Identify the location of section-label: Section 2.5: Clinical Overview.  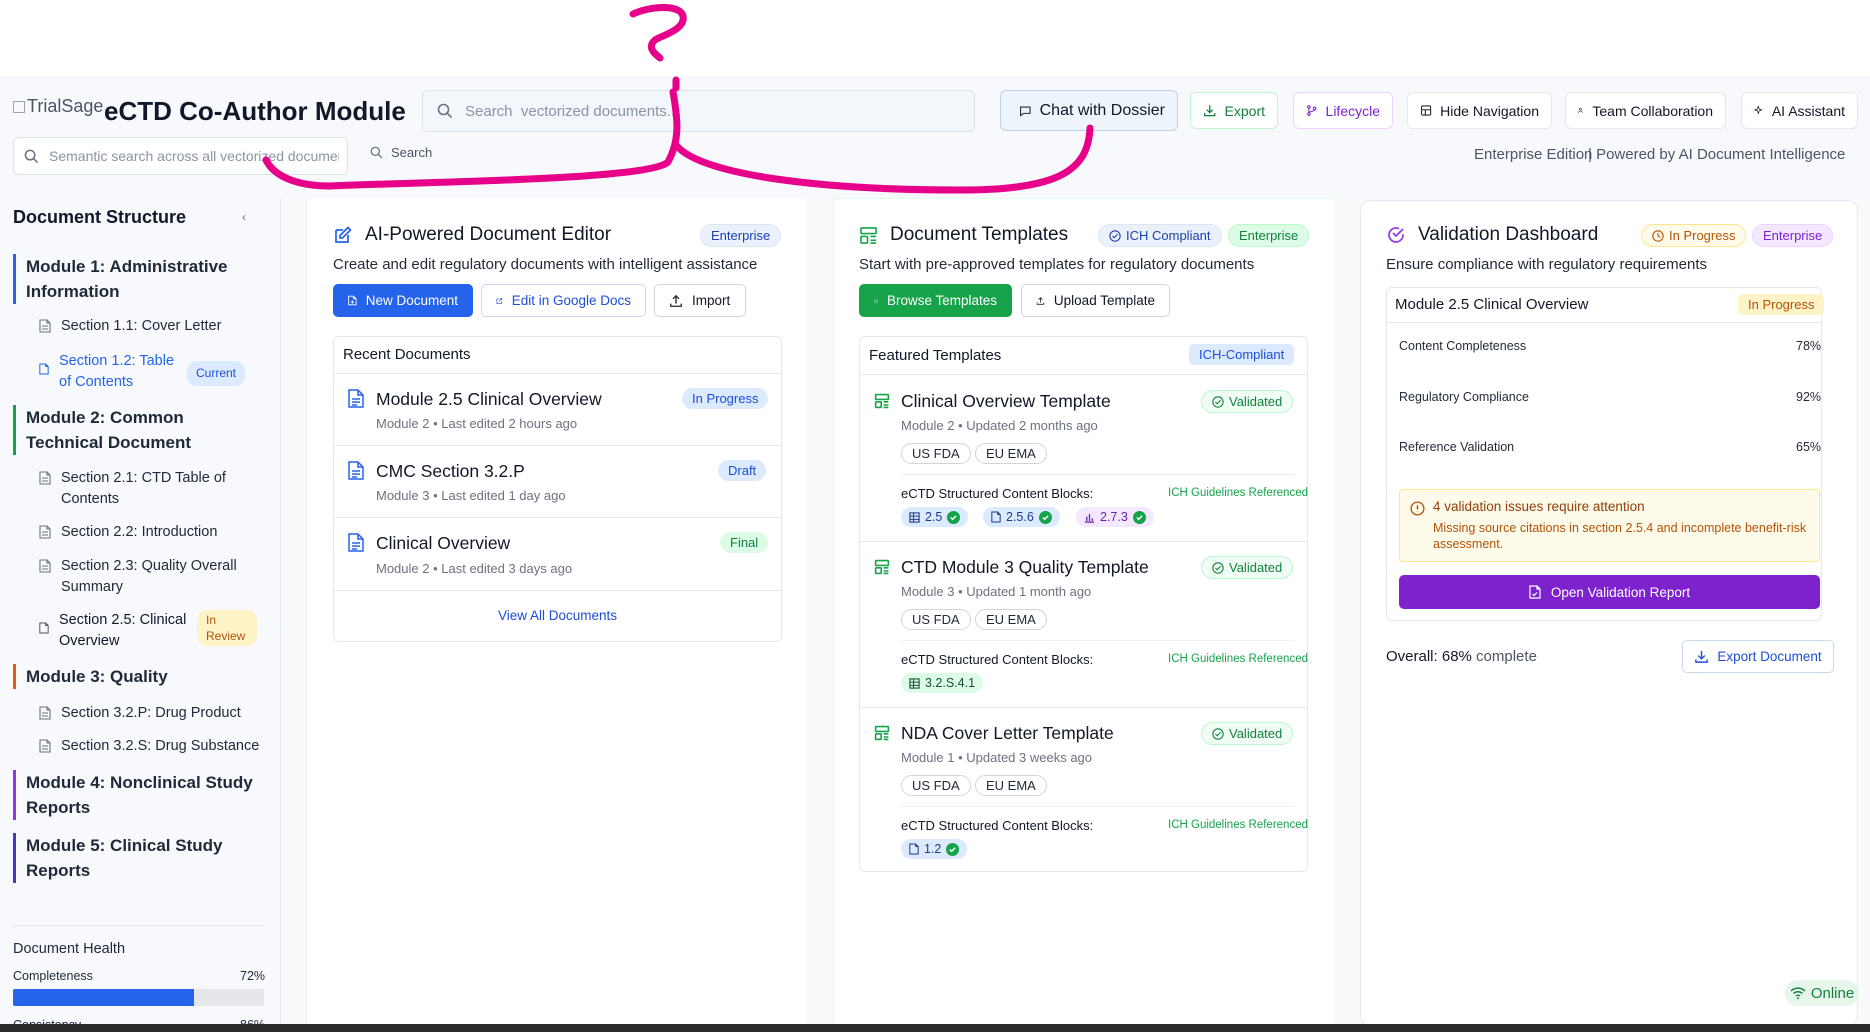
(123, 630).